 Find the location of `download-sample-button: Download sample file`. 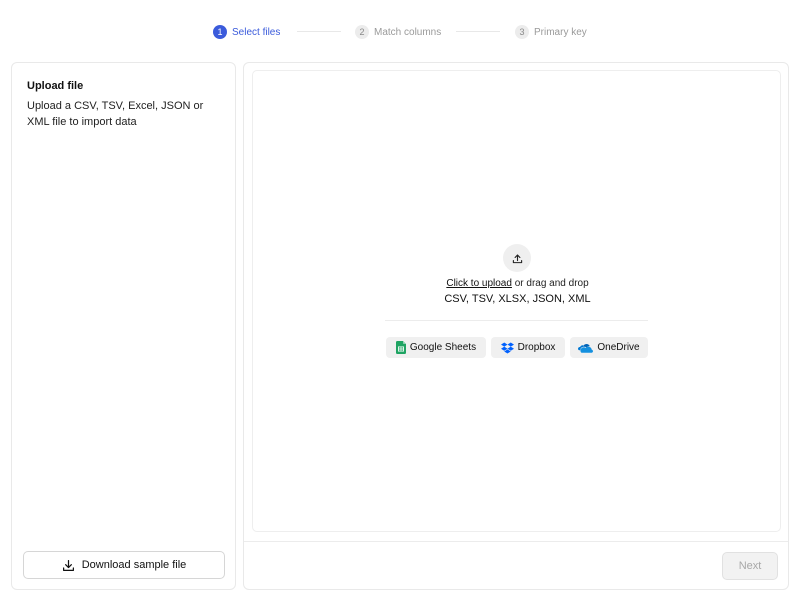

download-sample-button: Download sample file is located at coordinates (124, 565).